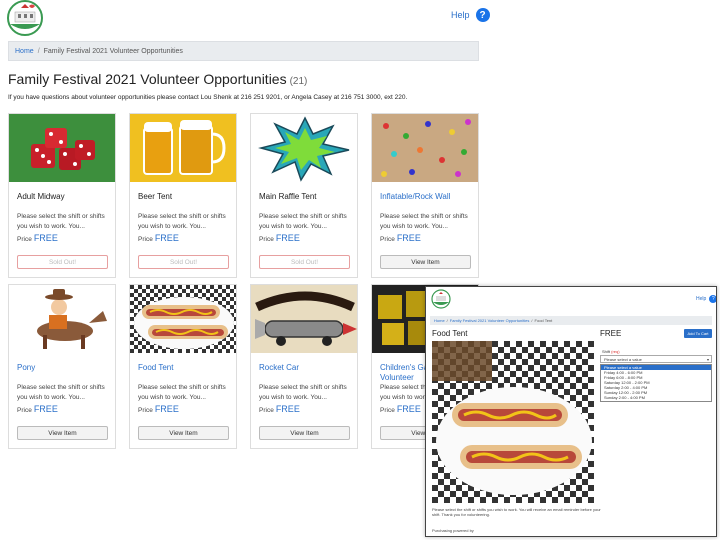 This screenshot has height=540, width=720. What do you see at coordinates (425, 148) in the screenshot?
I see `rock-wall-image` at bounding box center [425, 148].